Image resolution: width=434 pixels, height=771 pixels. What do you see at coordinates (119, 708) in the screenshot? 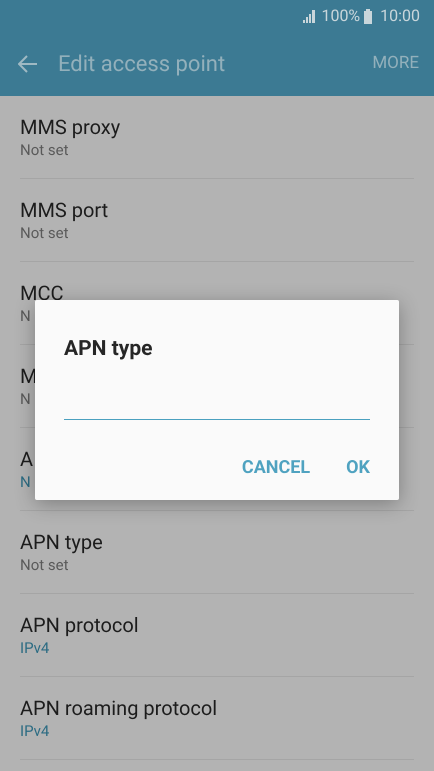
I see `setting-title: APN roaming protocol` at bounding box center [119, 708].